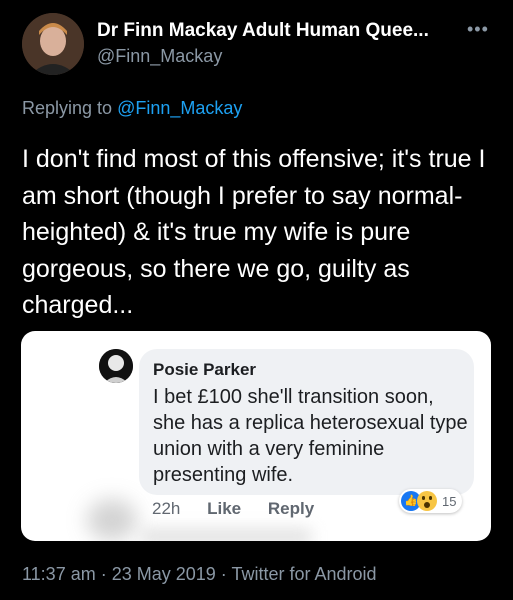 This screenshot has height=600, width=513. Describe the element at coordinates (166, 508) in the screenshot. I see `comment-time: 22h` at that location.